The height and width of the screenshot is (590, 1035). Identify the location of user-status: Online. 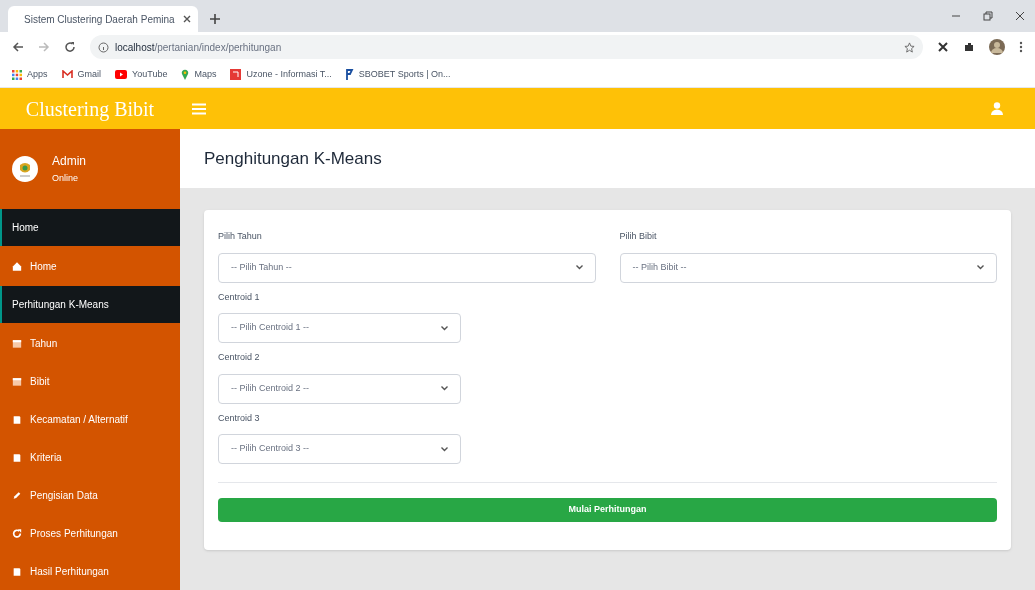
(65, 178).